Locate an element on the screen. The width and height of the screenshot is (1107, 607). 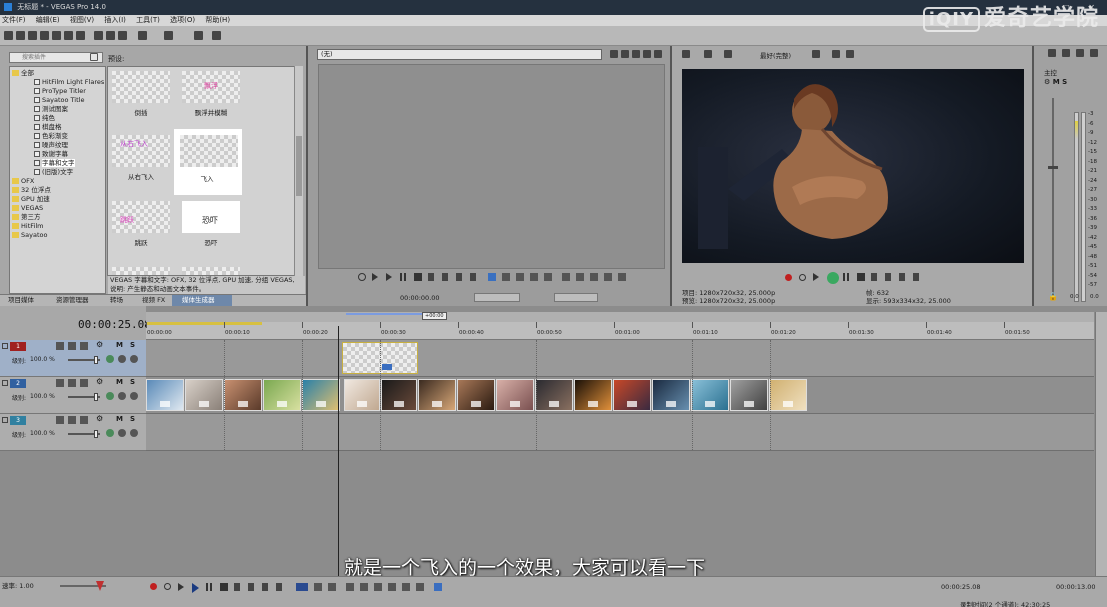
save-icon is located at coordinates (32, 35).